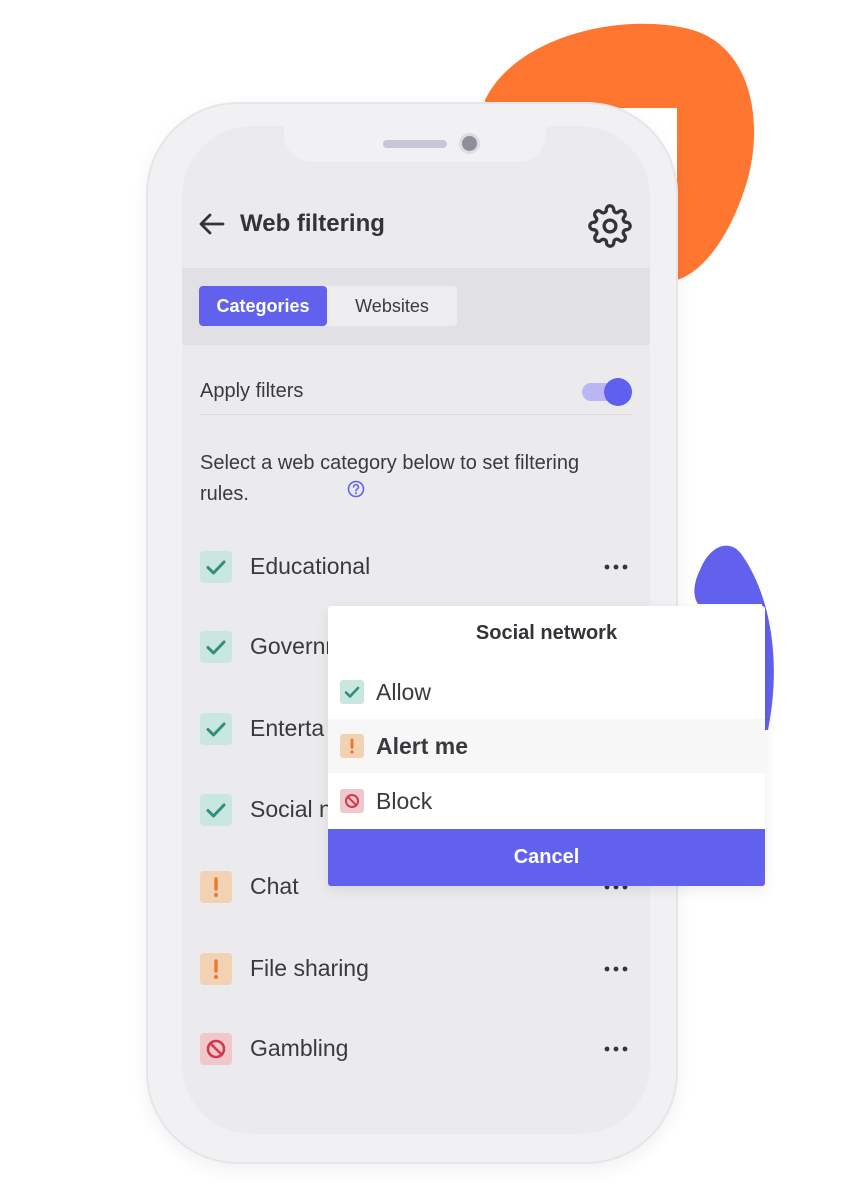 The image size is (854, 1200). I want to click on option-alert-me: Alert me, so click(546, 746).